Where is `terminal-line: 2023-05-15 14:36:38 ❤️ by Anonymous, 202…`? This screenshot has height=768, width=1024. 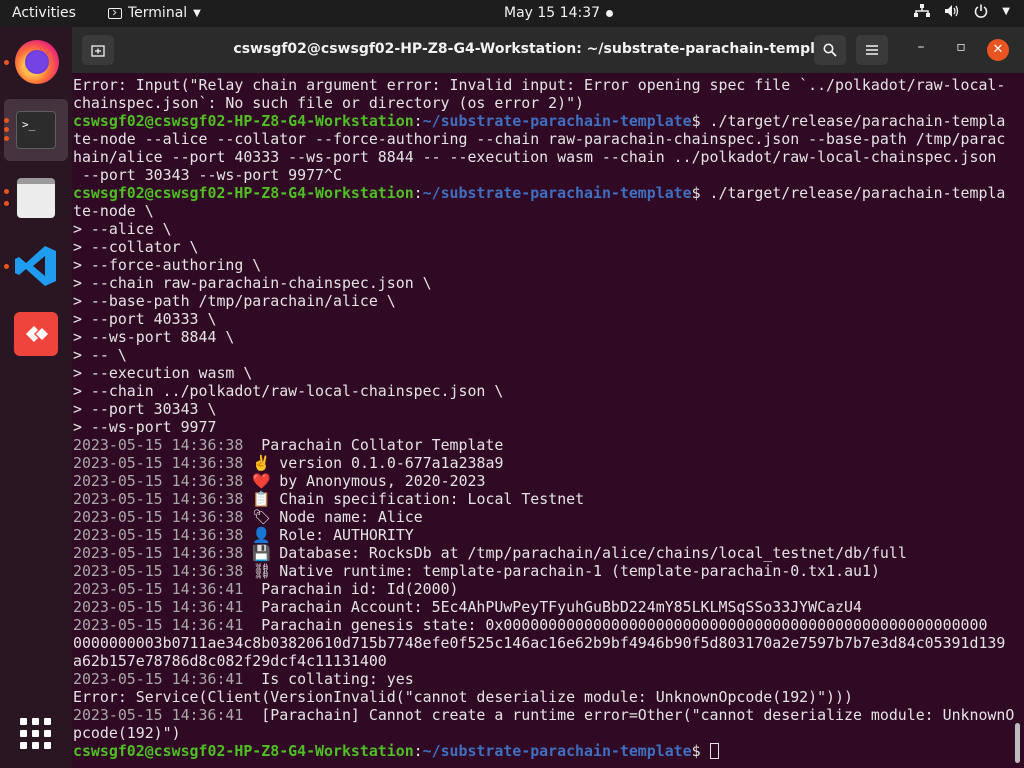 terminal-line: 2023-05-15 14:36:38 ❤️ by Anonymous, 202… is located at coordinates (543, 481).